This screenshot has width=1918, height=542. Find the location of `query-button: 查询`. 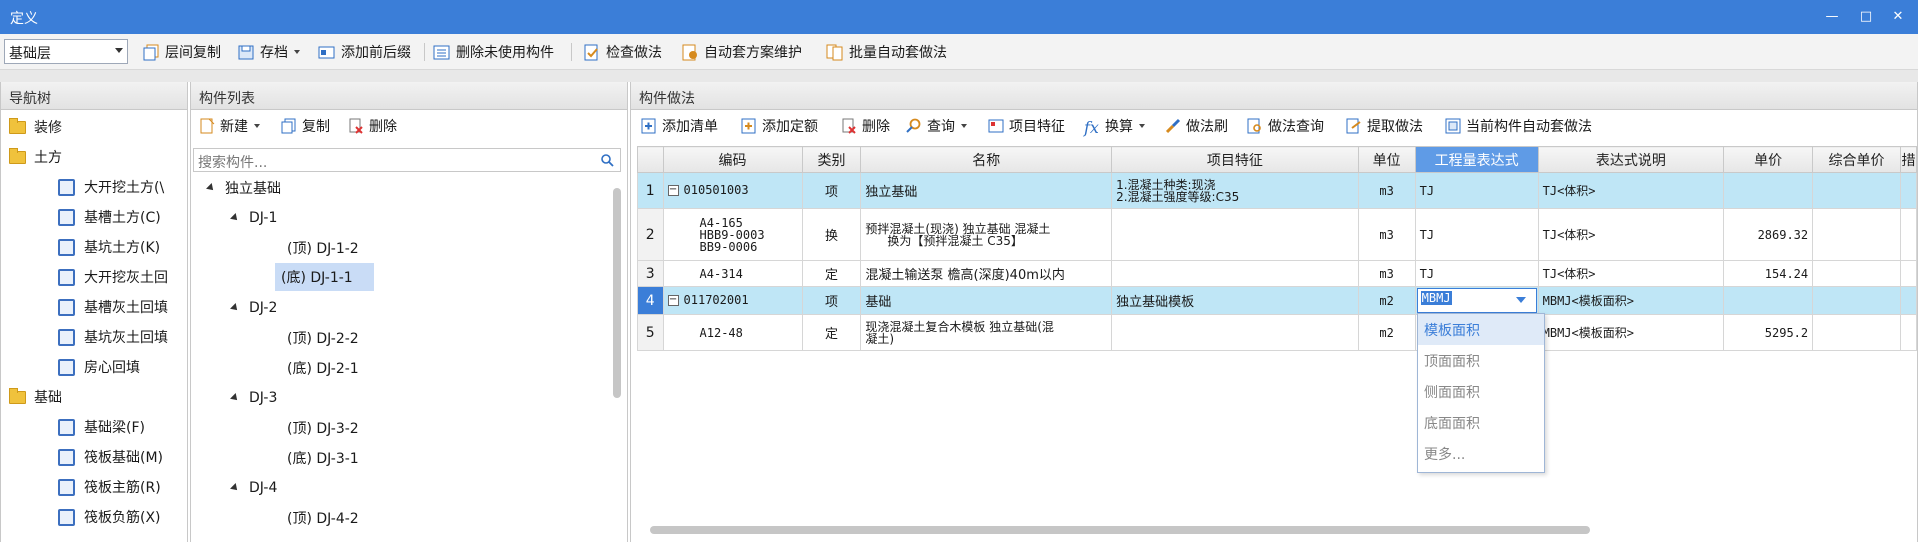

query-button: 查询 is located at coordinates (936, 126).